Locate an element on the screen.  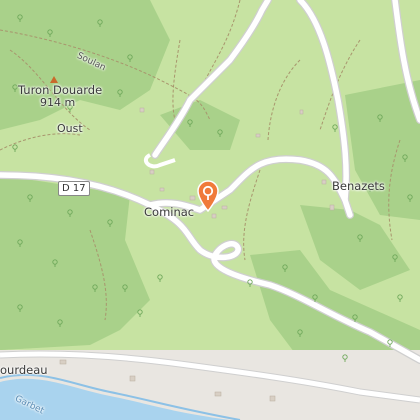
cominac-label: Cominac is located at coordinates (169, 212).